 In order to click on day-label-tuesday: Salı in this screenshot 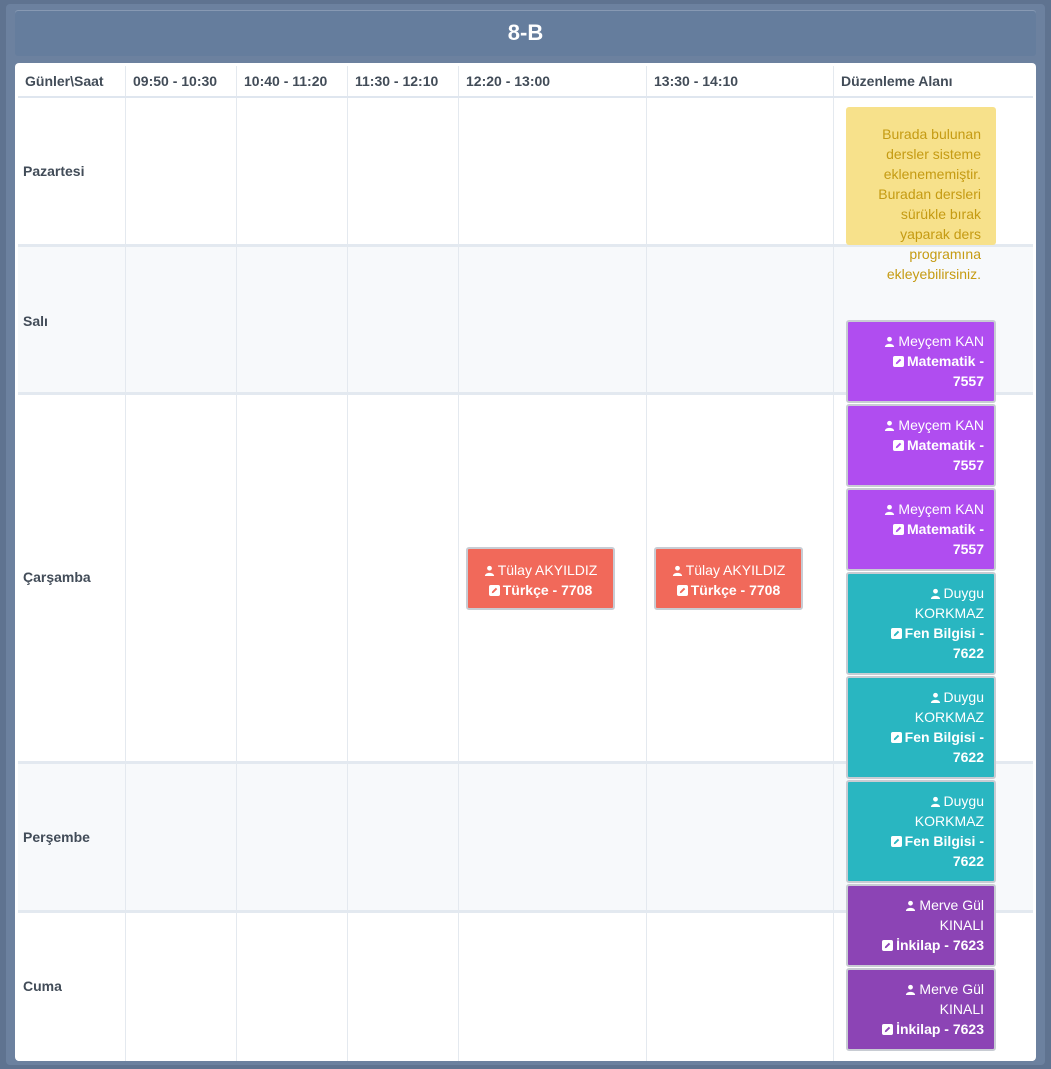, I will do `click(35, 321)`.